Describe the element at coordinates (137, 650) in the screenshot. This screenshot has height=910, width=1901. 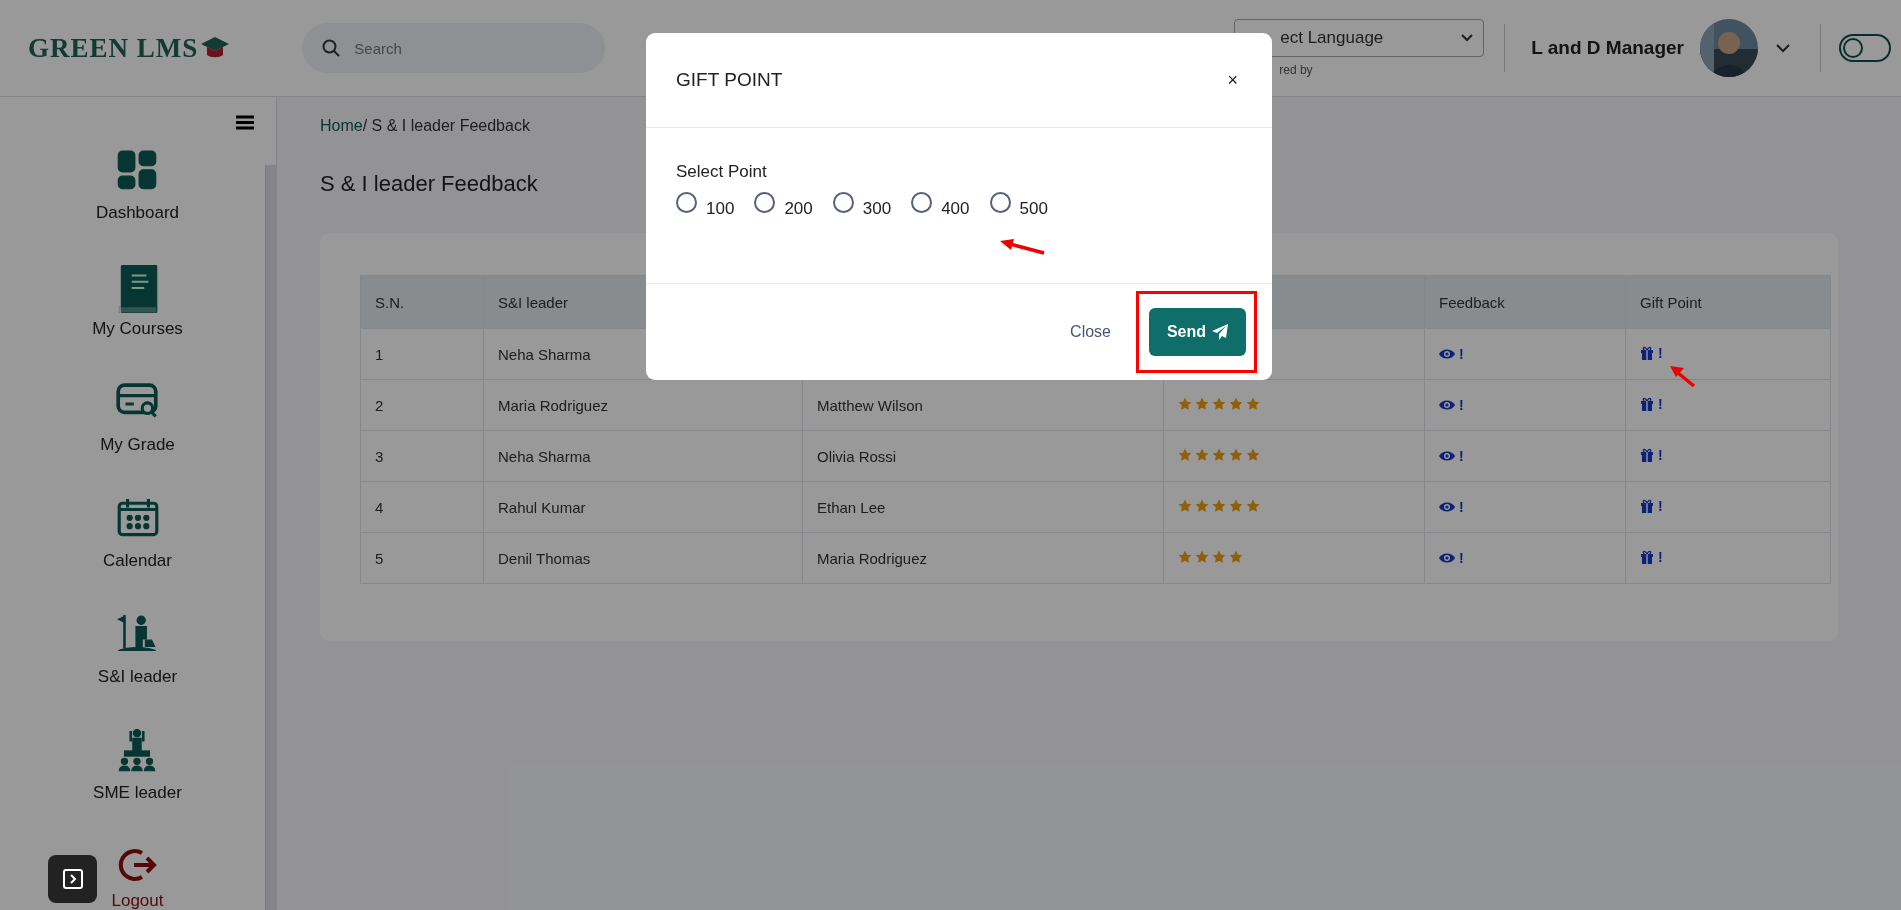
I see `sidebar-item: S&I leader` at that location.